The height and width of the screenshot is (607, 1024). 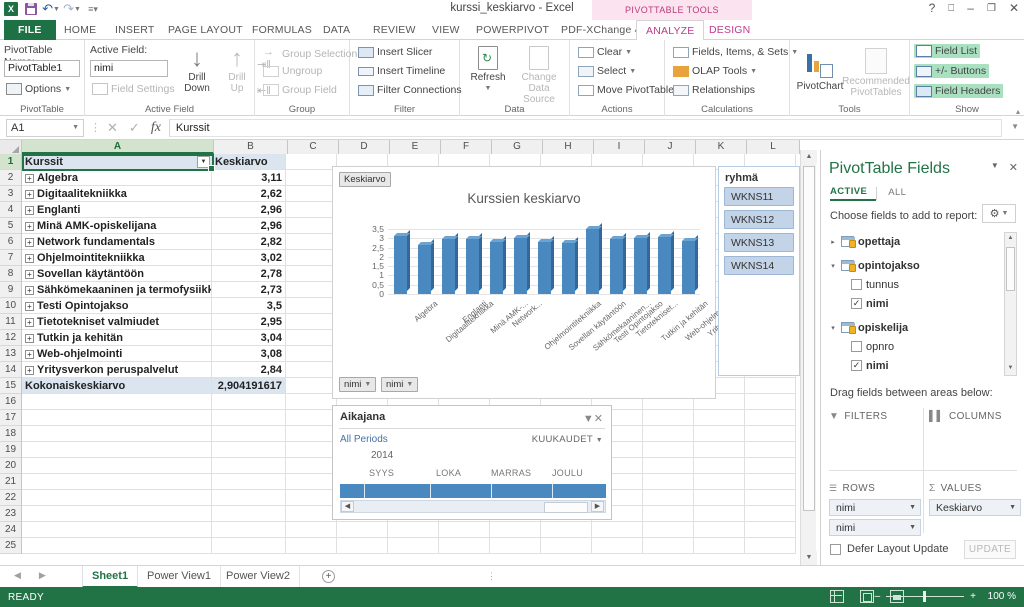 I want to click on cell-A11: + Tietotekniset valmiudet, so click(x=117, y=322).